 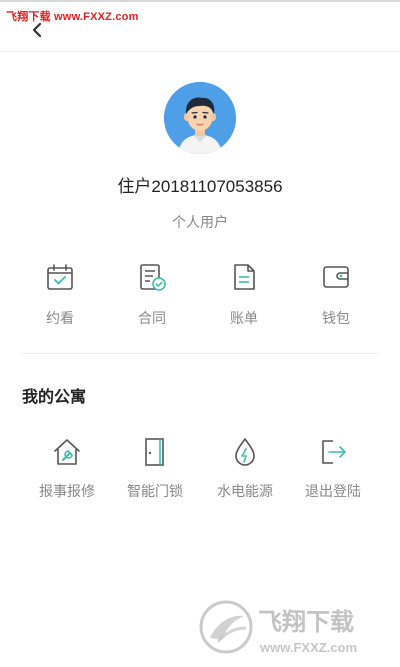 I want to click on apartment-item-label: 退出登陆, so click(x=333, y=492).